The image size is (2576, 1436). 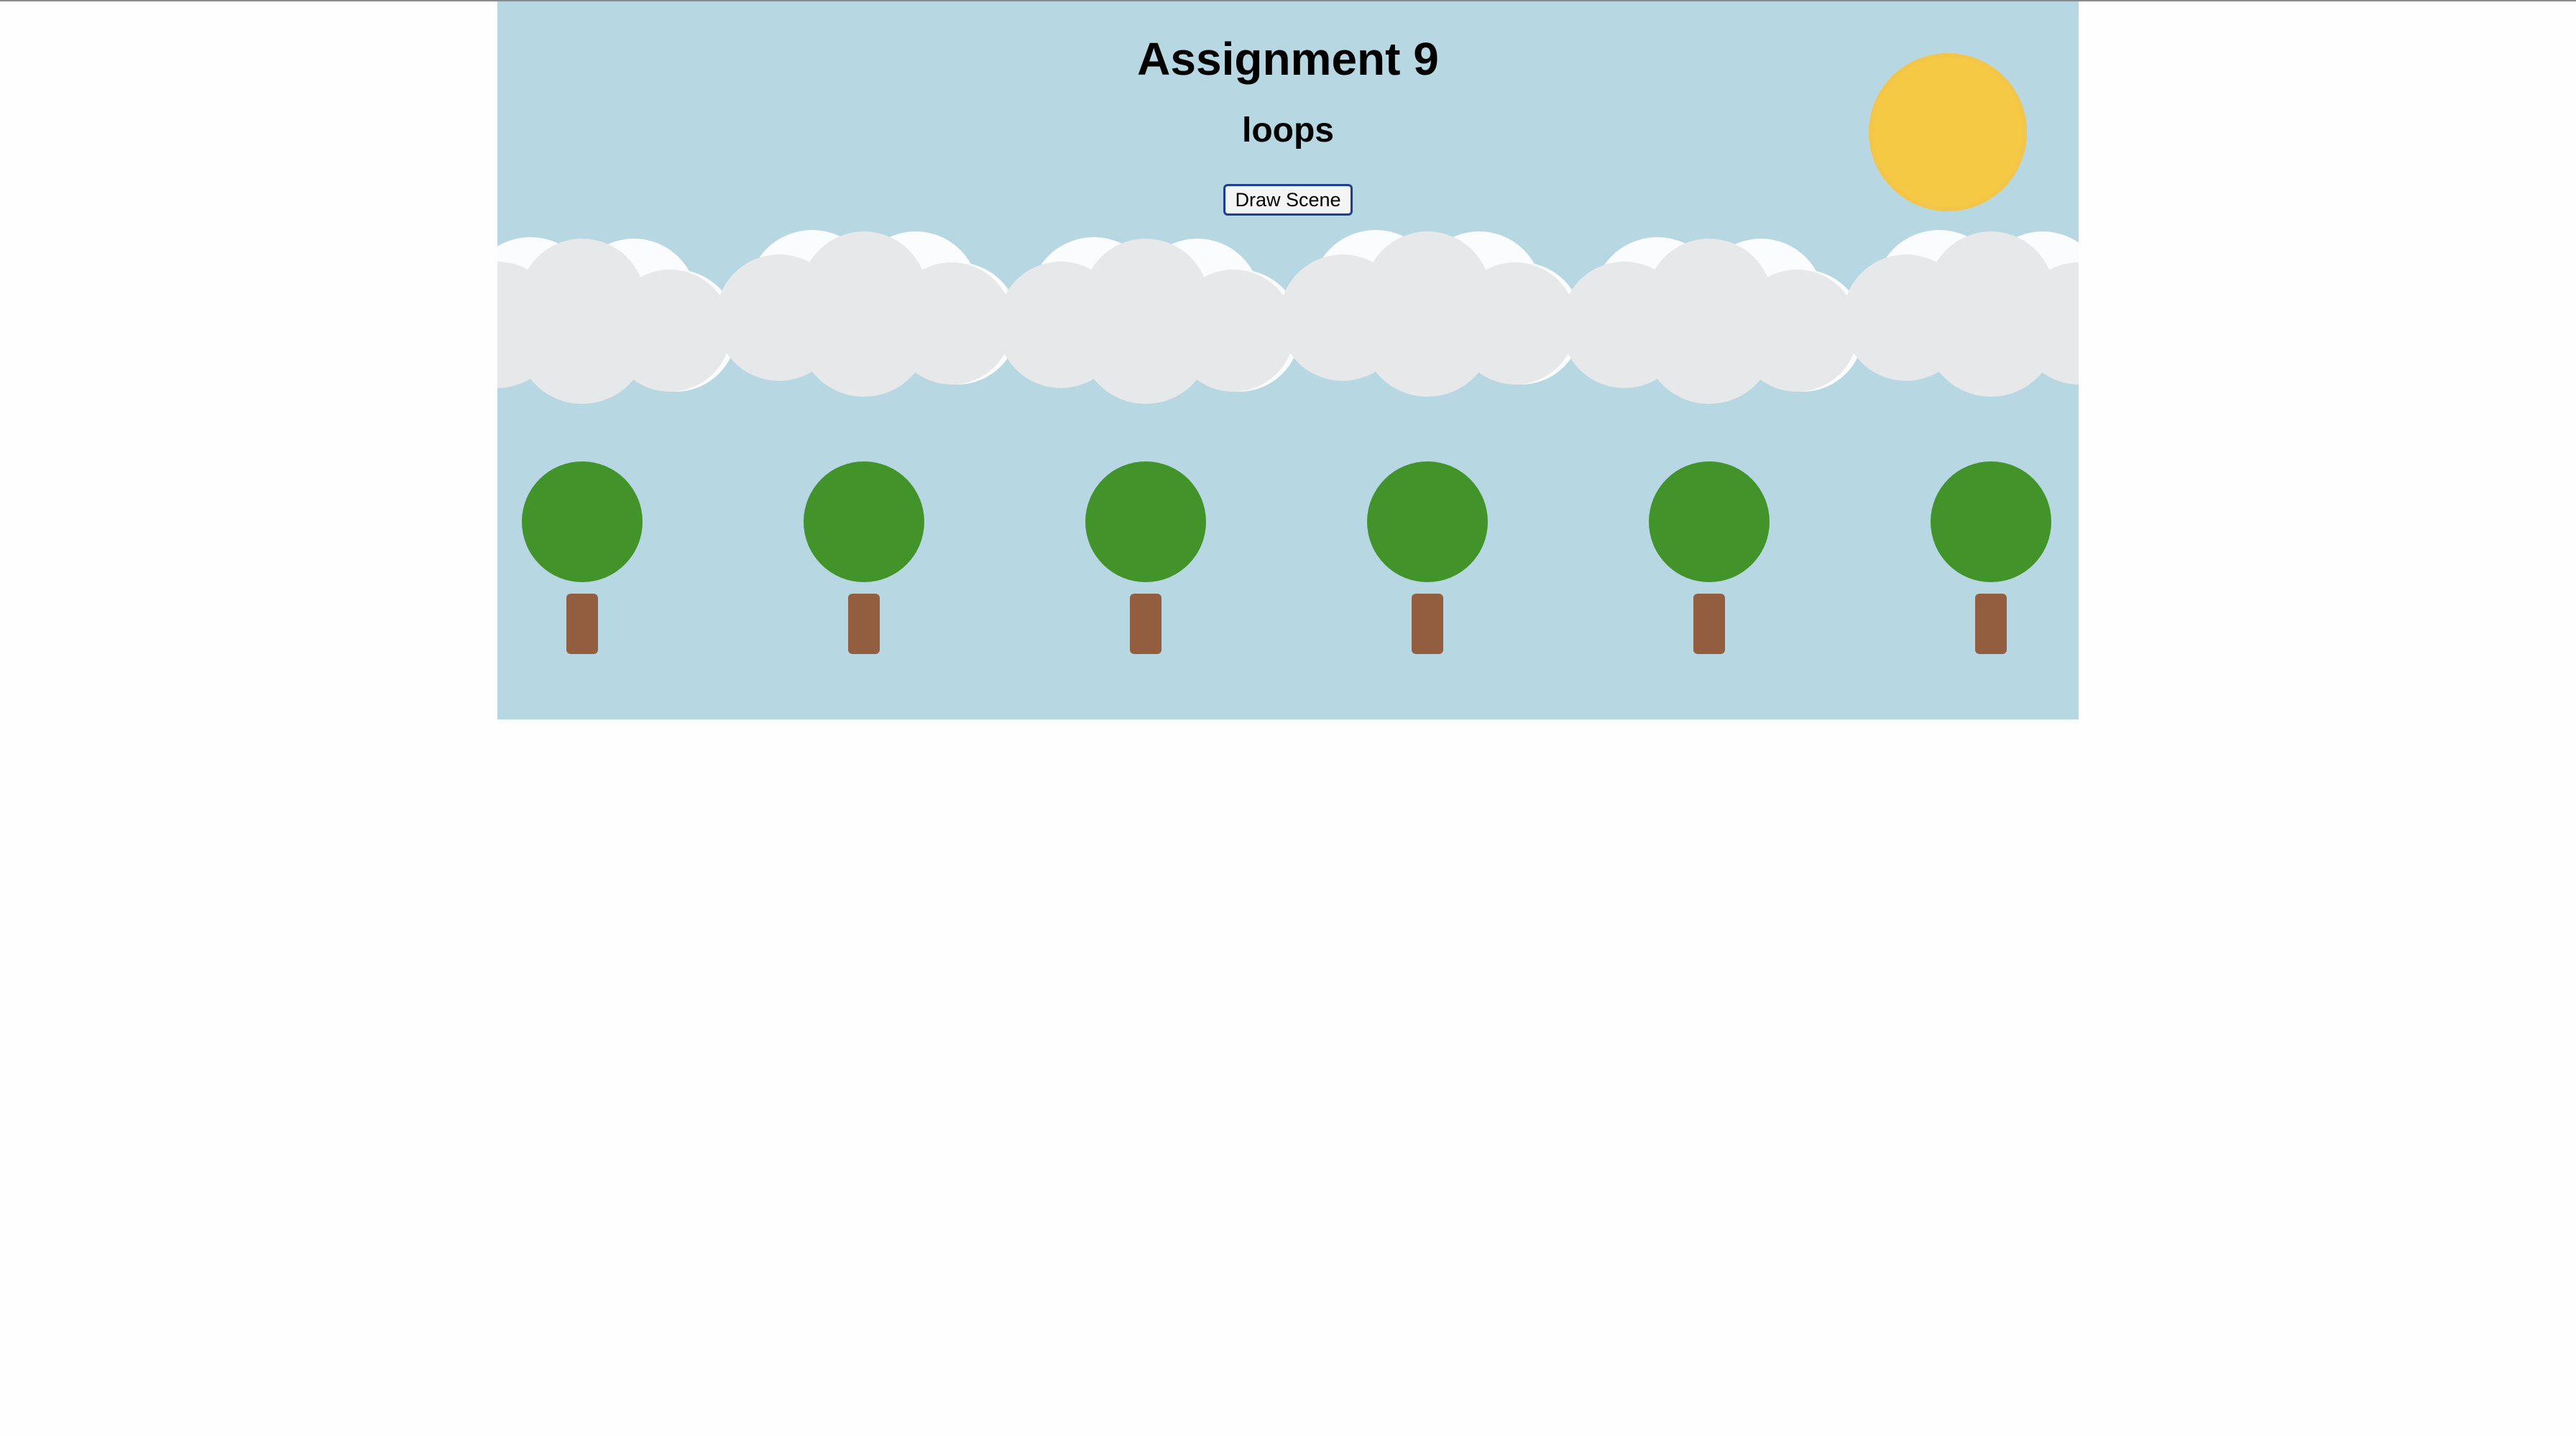 What do you see at coordinates (1286, 557) in the screenshot?
I see `trees-layer` at bounding box center [1286, 557].